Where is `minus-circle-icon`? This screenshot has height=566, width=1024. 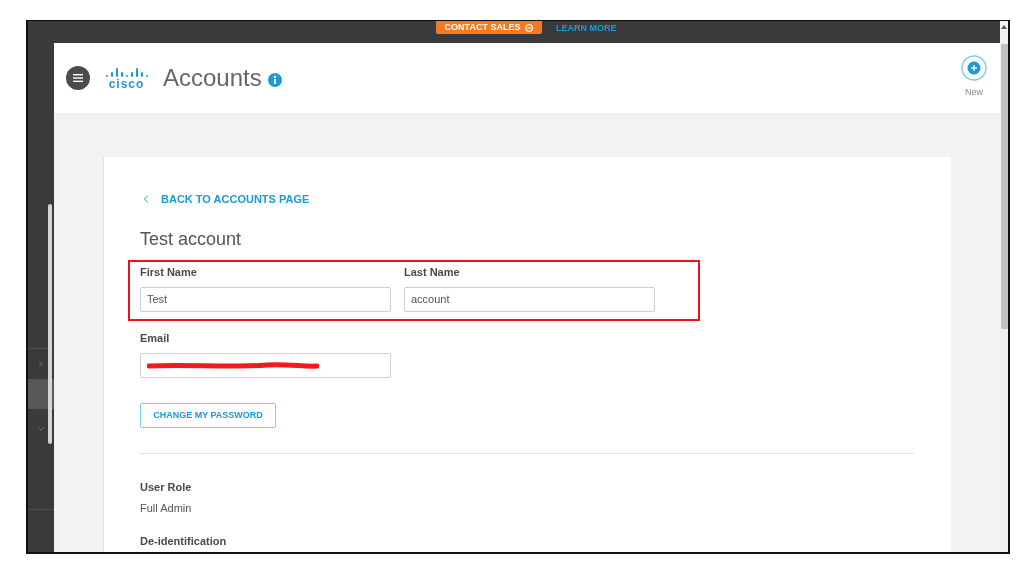
minus-circle-icon is located at coordinates (529, 27).